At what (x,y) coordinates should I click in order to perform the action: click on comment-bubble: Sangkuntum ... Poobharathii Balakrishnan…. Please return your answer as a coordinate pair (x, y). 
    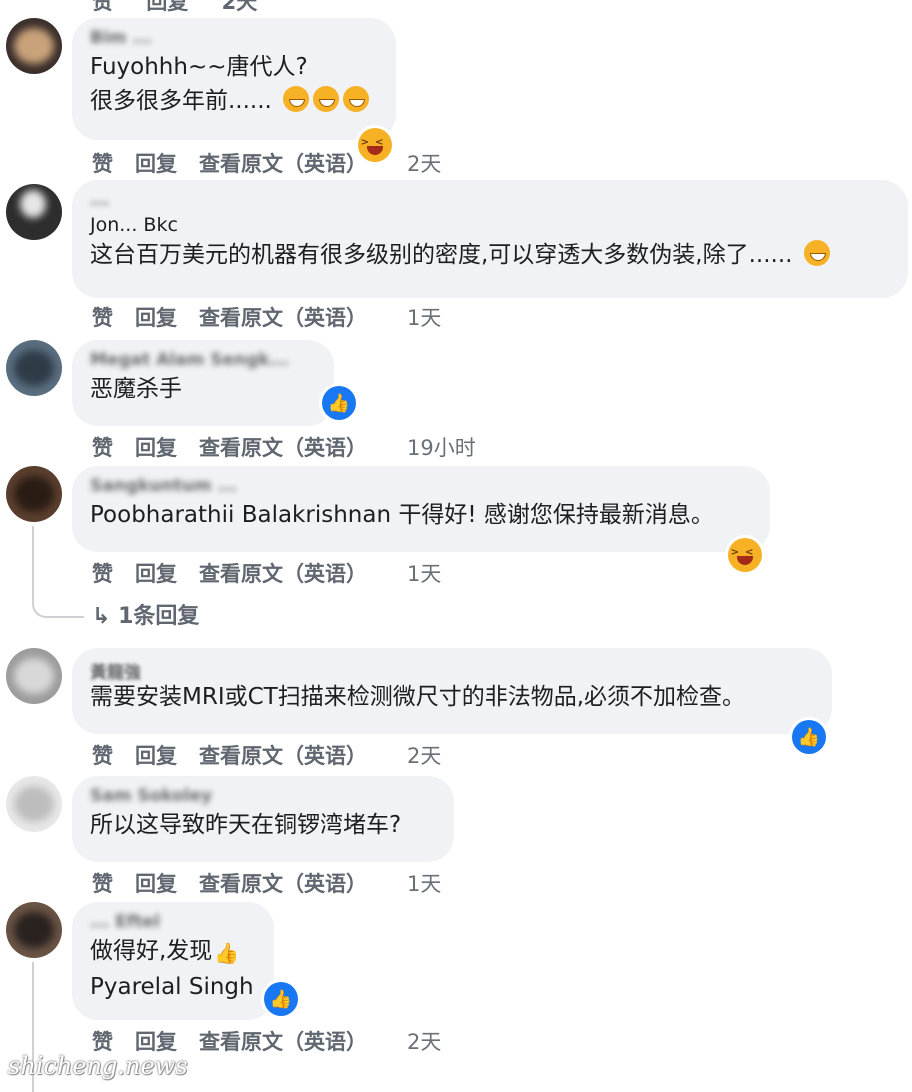
    Looking at the image, I should click on (421, 509).